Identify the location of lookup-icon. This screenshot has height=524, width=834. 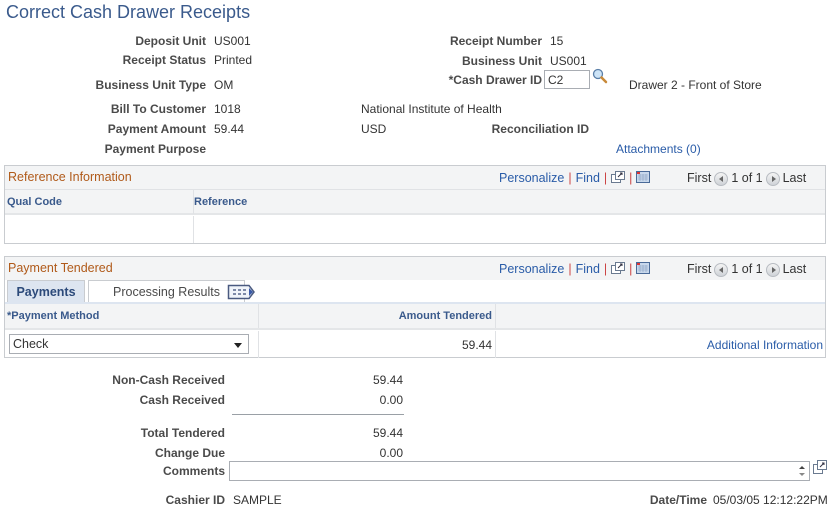
(600, 77).